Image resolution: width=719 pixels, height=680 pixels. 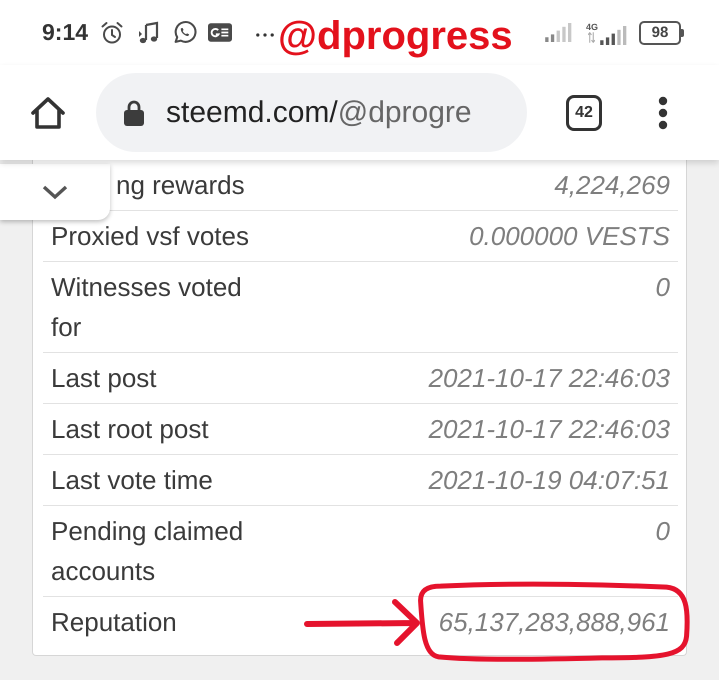 I want to click on row-value: 0.000000 VESTS, so click(x=569, y=236).